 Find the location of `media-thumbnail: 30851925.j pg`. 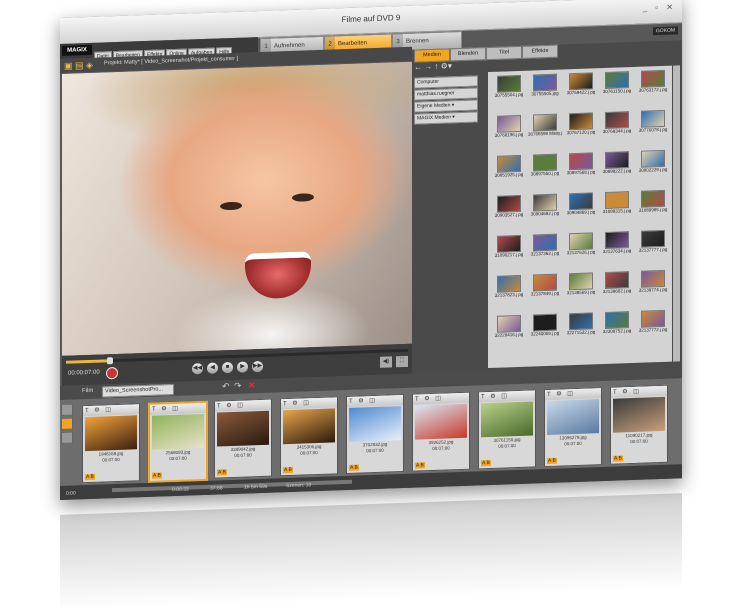

media-thumbnail: 30851925.j pg is located at coordinates (509, 170).